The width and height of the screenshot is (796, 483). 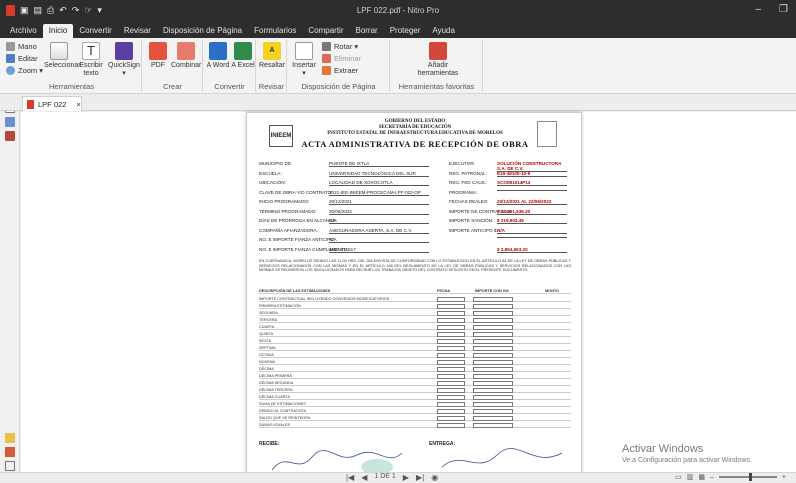 I want to click on document-tab: LPF 022 ×, so click(x=52, y=103).